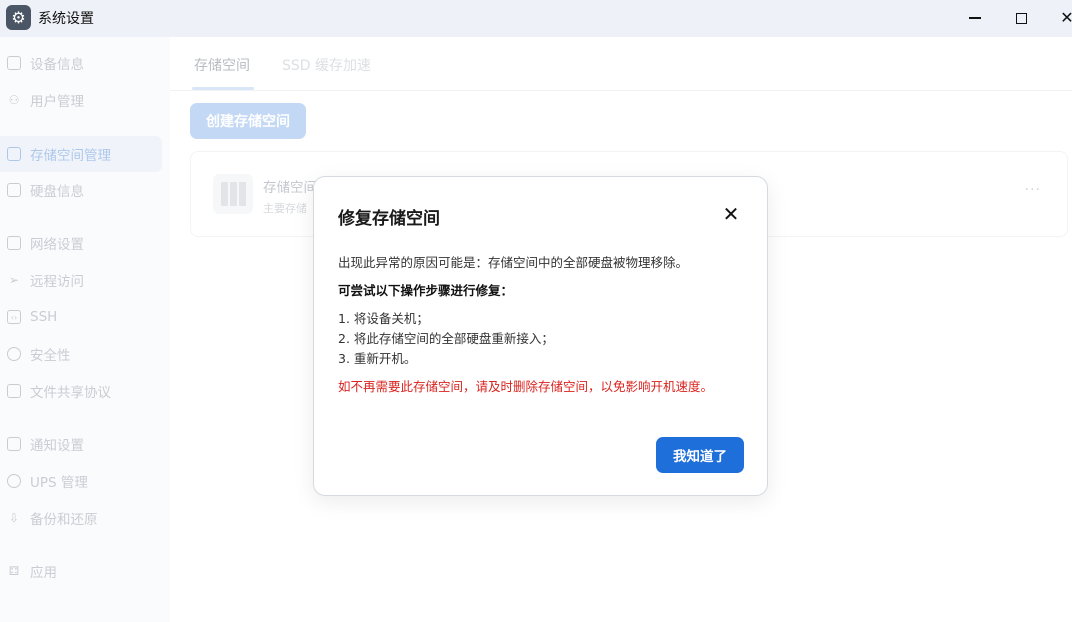 Image resolution: width=1072 pixels, height=622 pixels. Describe the element at coordinates (1063, 18) in the screenshot. I see `window-close-button: ✕` at that location.